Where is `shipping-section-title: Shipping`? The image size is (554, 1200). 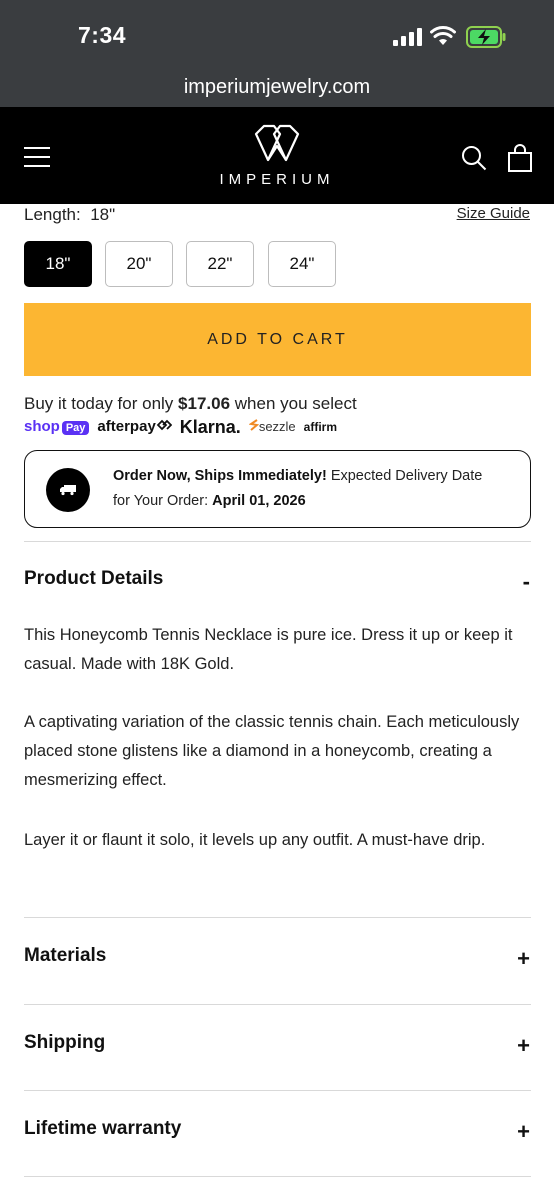 shipping-section-title: Shipping is located at coordinates (64, 1043).